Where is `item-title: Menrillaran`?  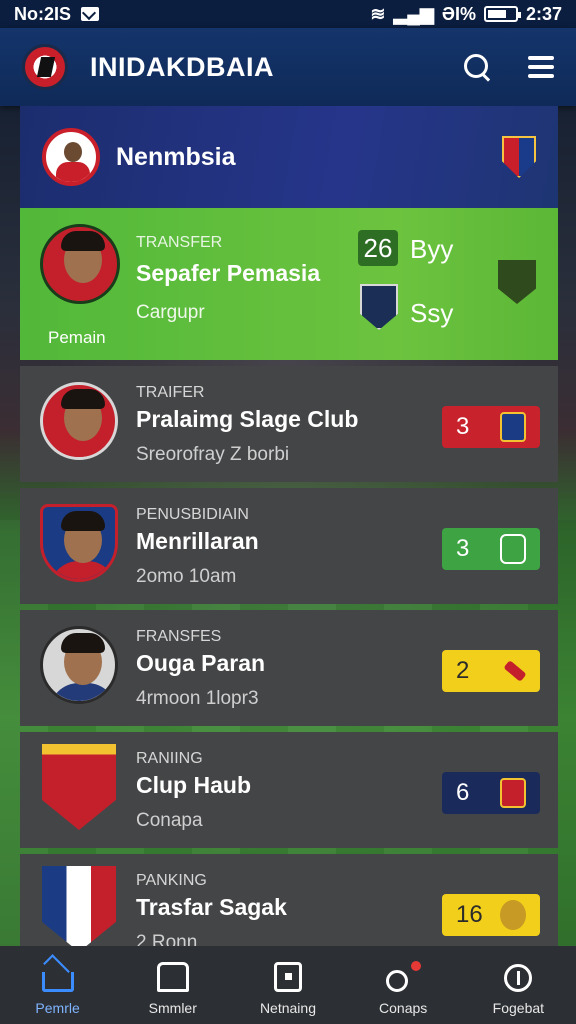 item-title: Menrillaran is located at coordinates (197, 541).